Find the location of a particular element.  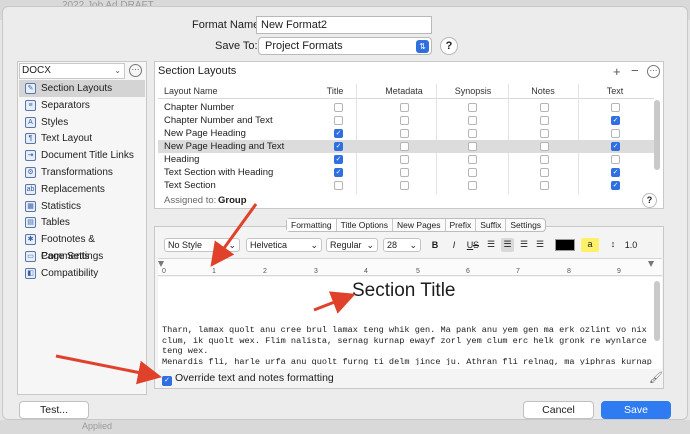

arrow-to-section-title is located at coordinates (334, 302).